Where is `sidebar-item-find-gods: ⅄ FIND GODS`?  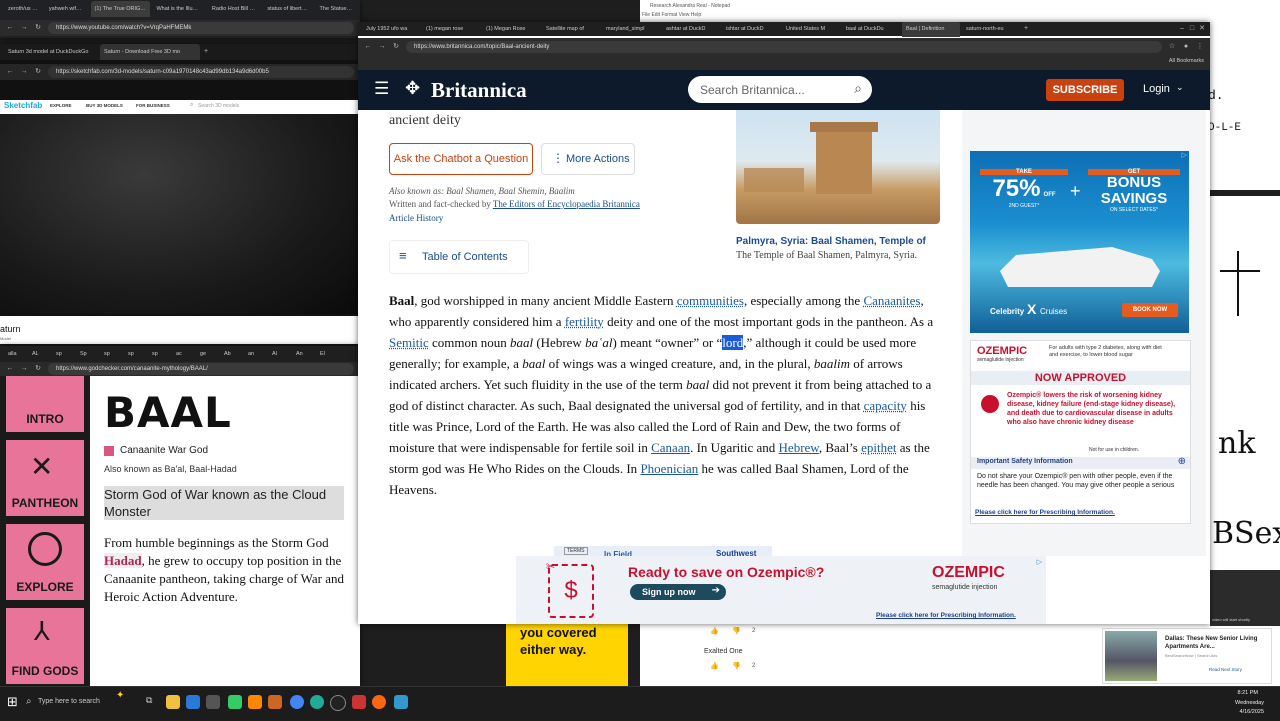 sidebar-item-find-gods: ⅄ FIND GODS is located at coordinates (45, 646).